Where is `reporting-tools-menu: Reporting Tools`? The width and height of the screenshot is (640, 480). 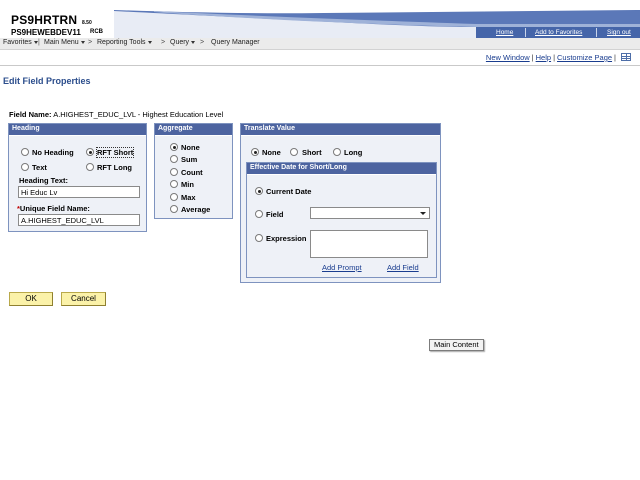
reporting-tools-menu: Reporting Tools is located at coordinates (124, 42).